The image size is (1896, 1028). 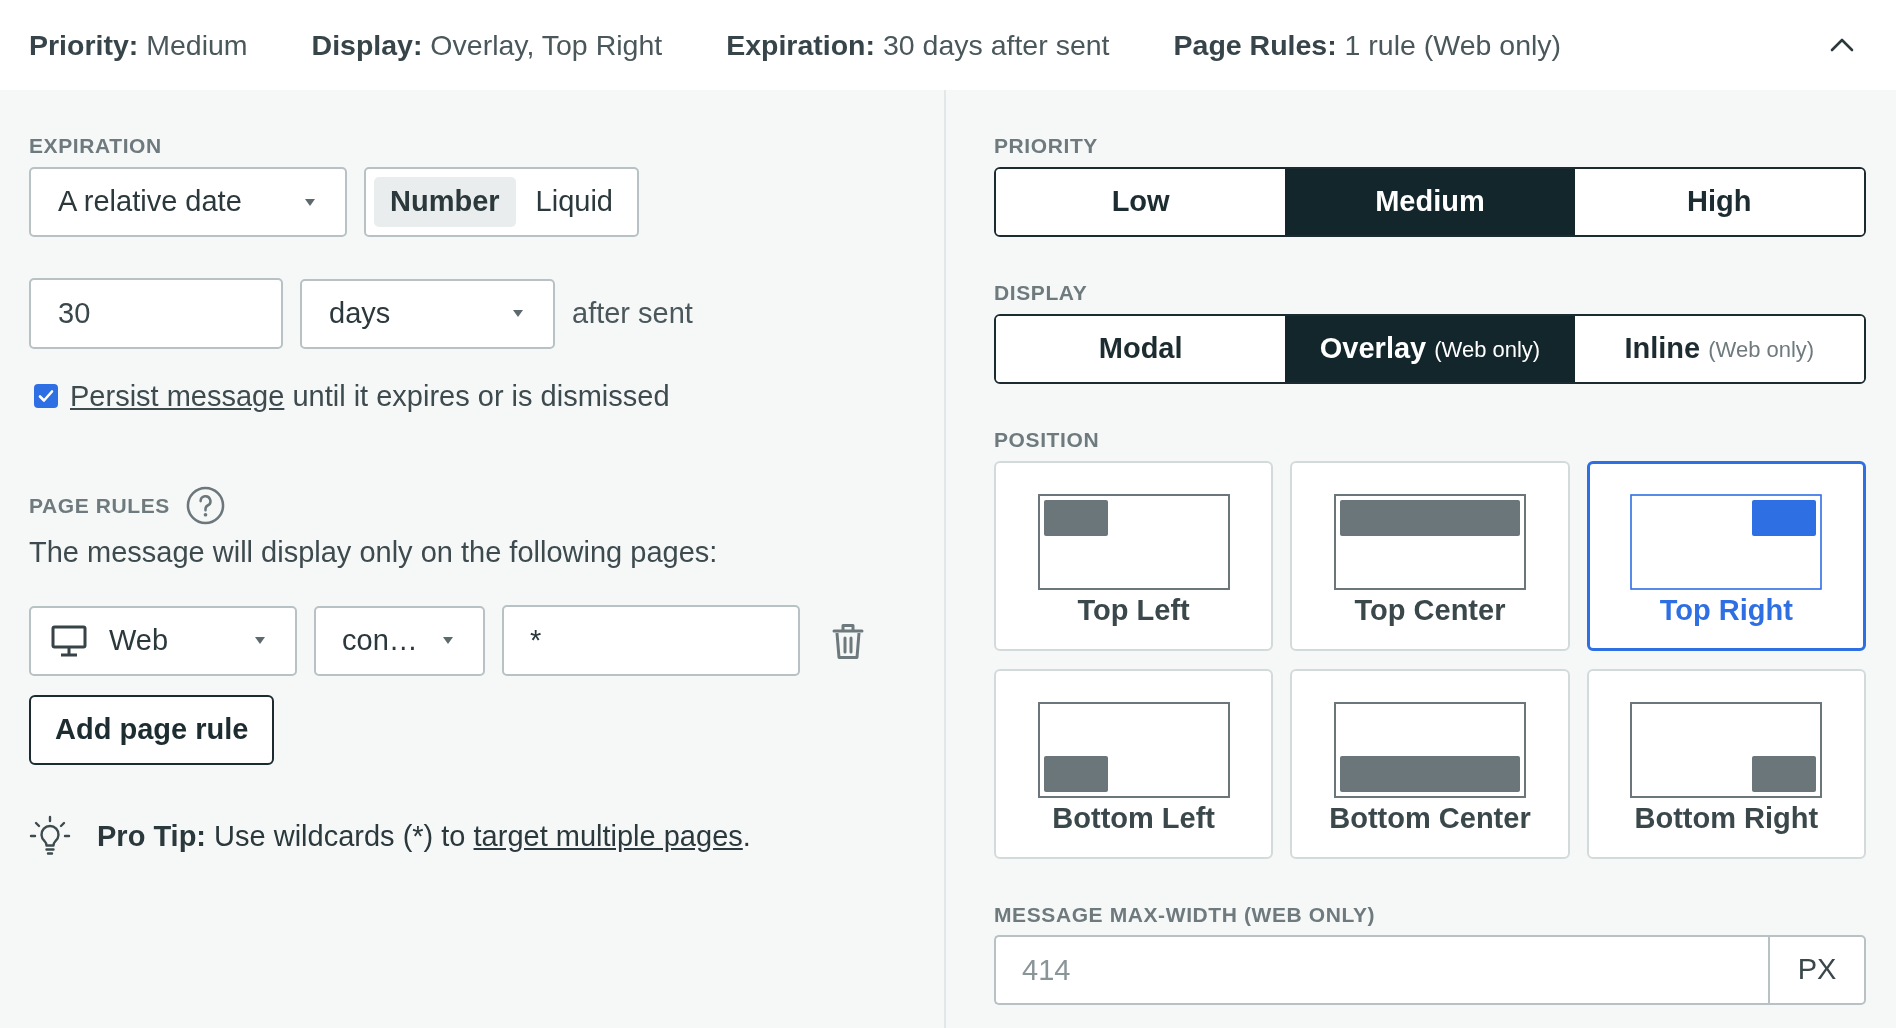 I want to click on position-option: Bottom Center, so click(x=1430, y=764).